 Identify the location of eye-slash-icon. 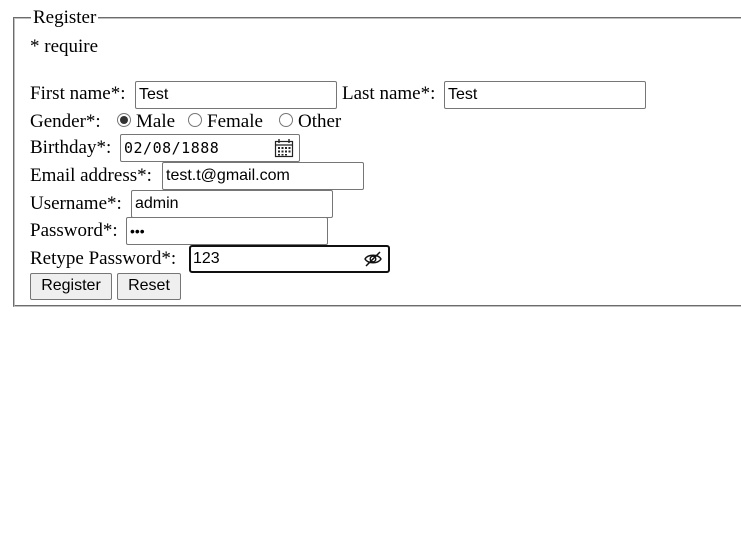
(373, 262).